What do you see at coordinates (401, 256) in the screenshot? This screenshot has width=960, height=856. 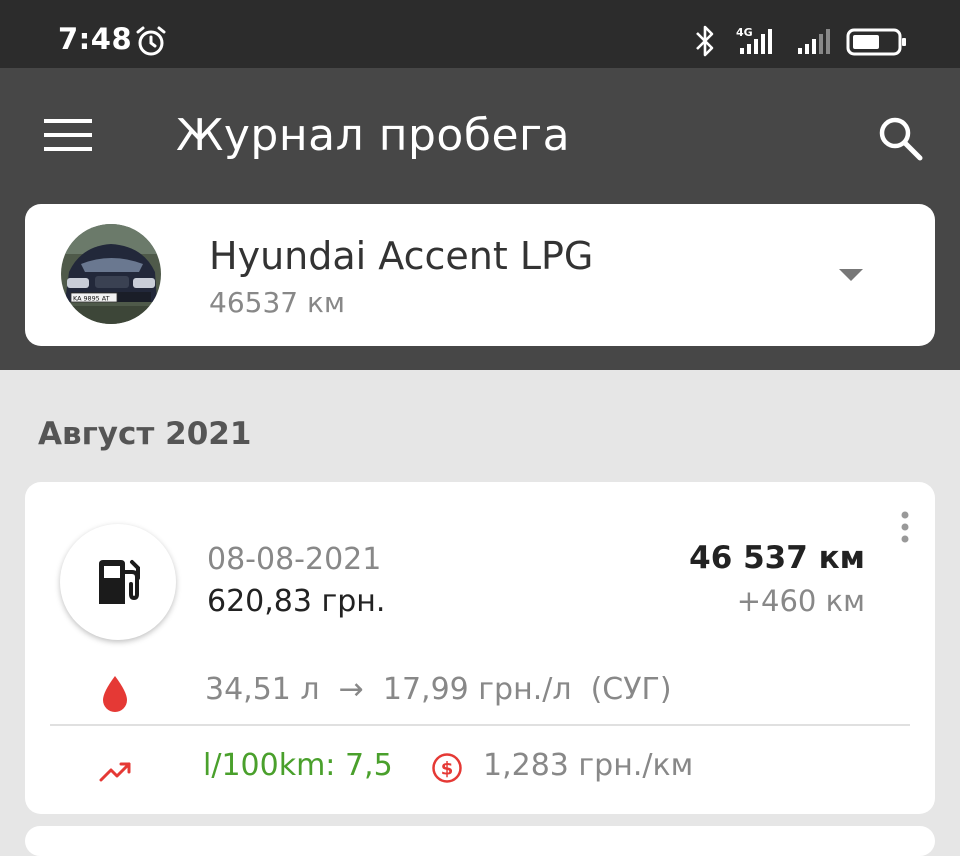 I see `vehicle-name: Hyundai Accent LPG` at bounding box center [401, 256].